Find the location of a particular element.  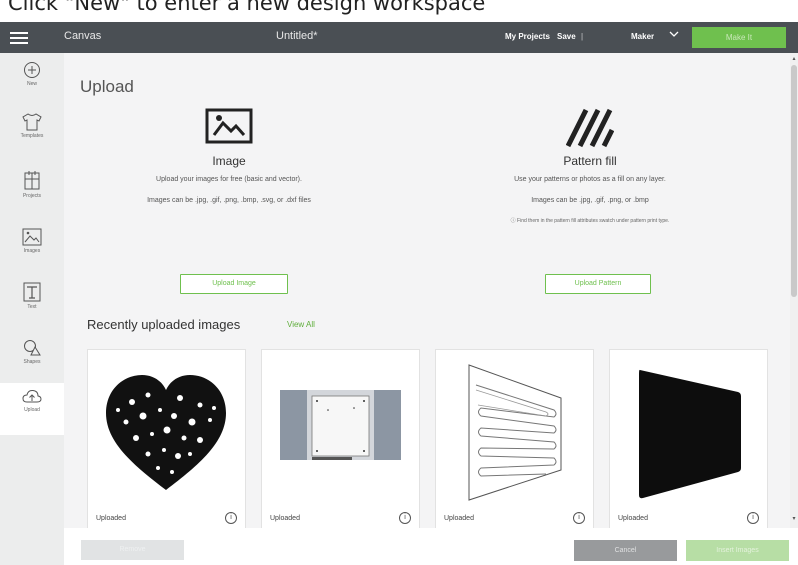

sidebar-item-label: Projects is located at coordinates (32, 196).